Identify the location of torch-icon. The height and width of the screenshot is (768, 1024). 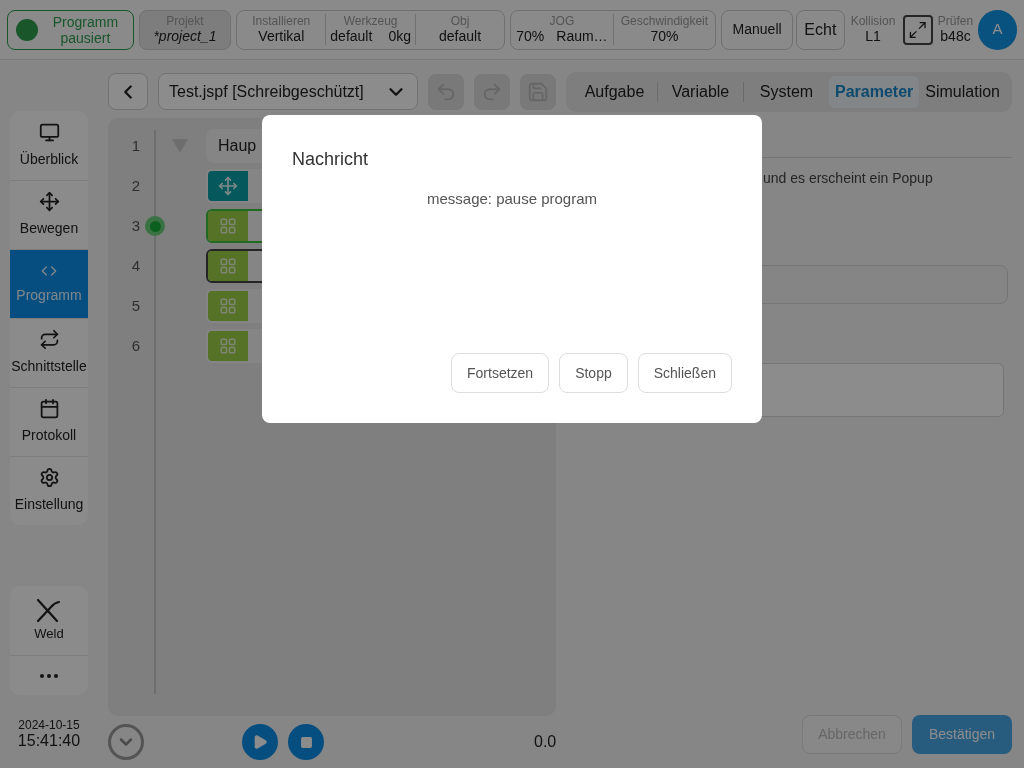
(49, 610).